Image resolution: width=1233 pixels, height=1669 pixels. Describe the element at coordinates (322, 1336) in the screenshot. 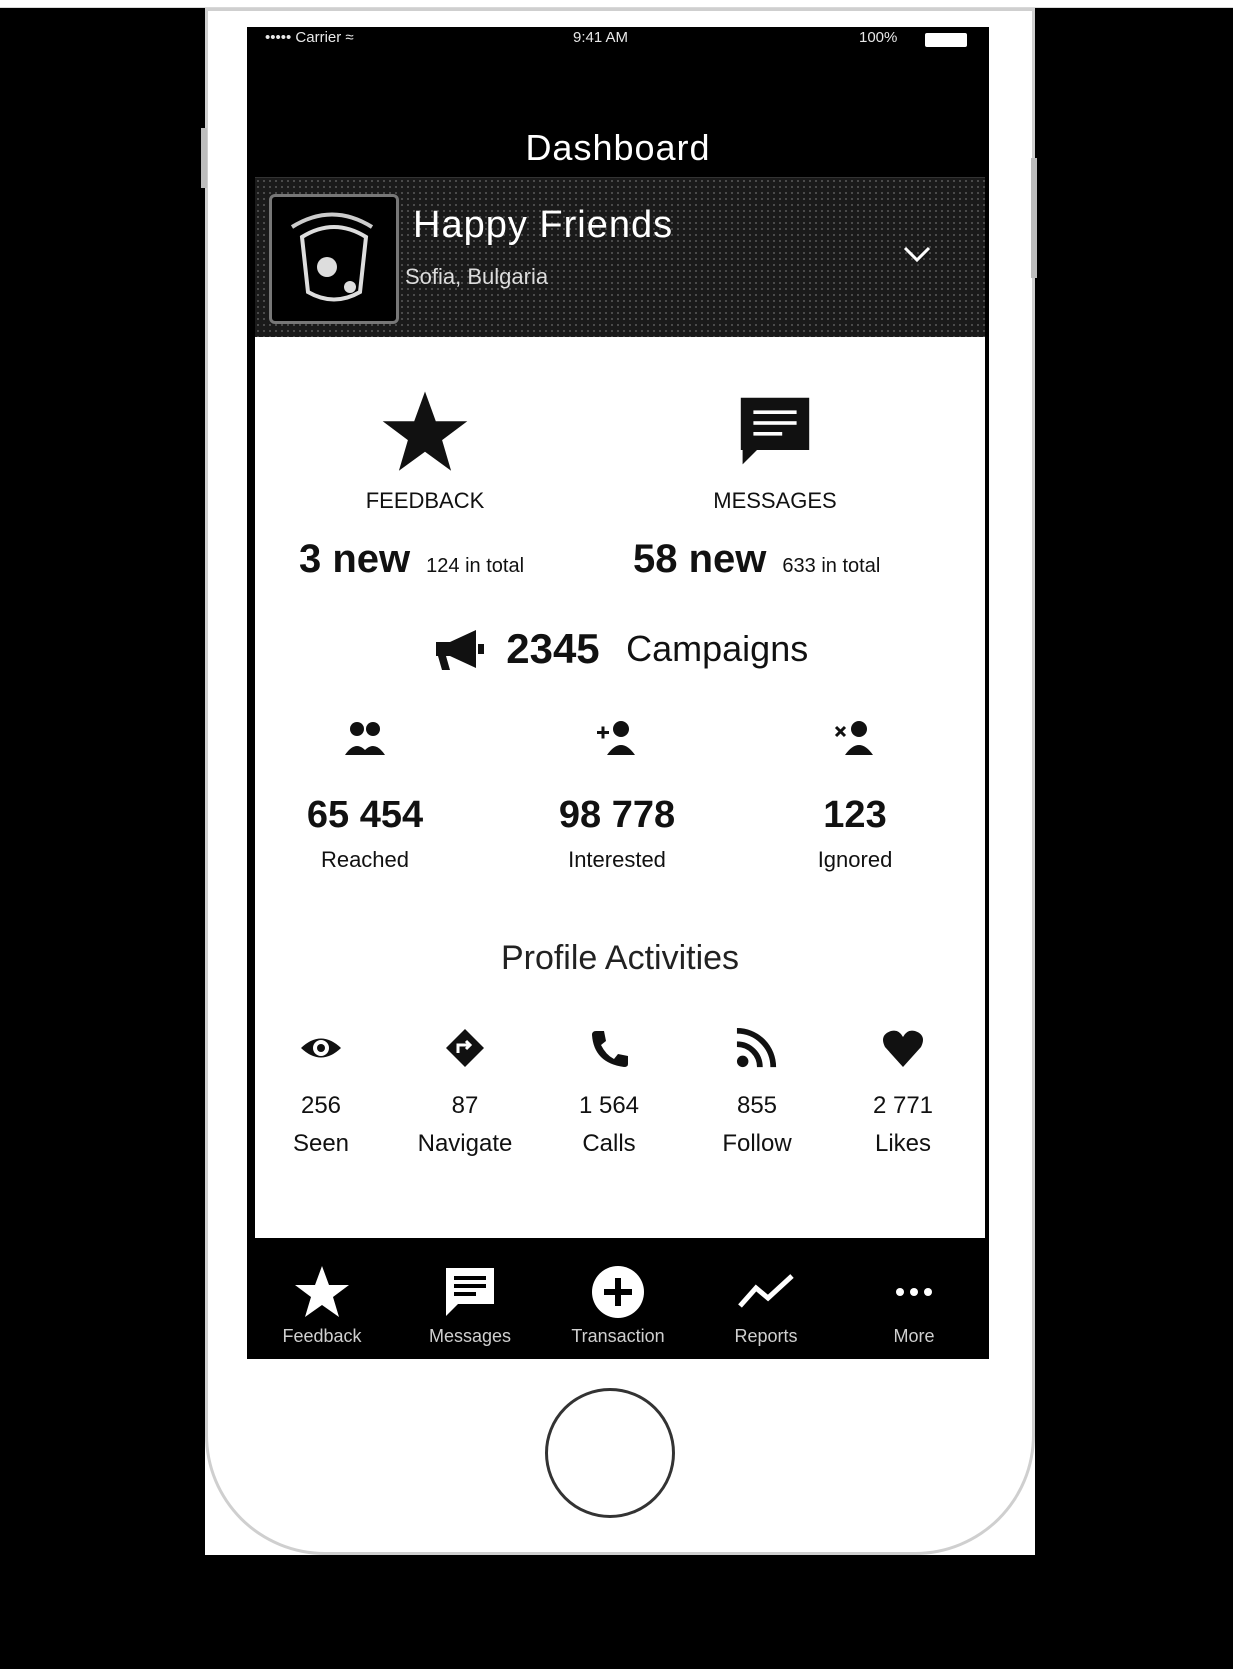

I see `tab-feedback-label: Feedback` at that location.